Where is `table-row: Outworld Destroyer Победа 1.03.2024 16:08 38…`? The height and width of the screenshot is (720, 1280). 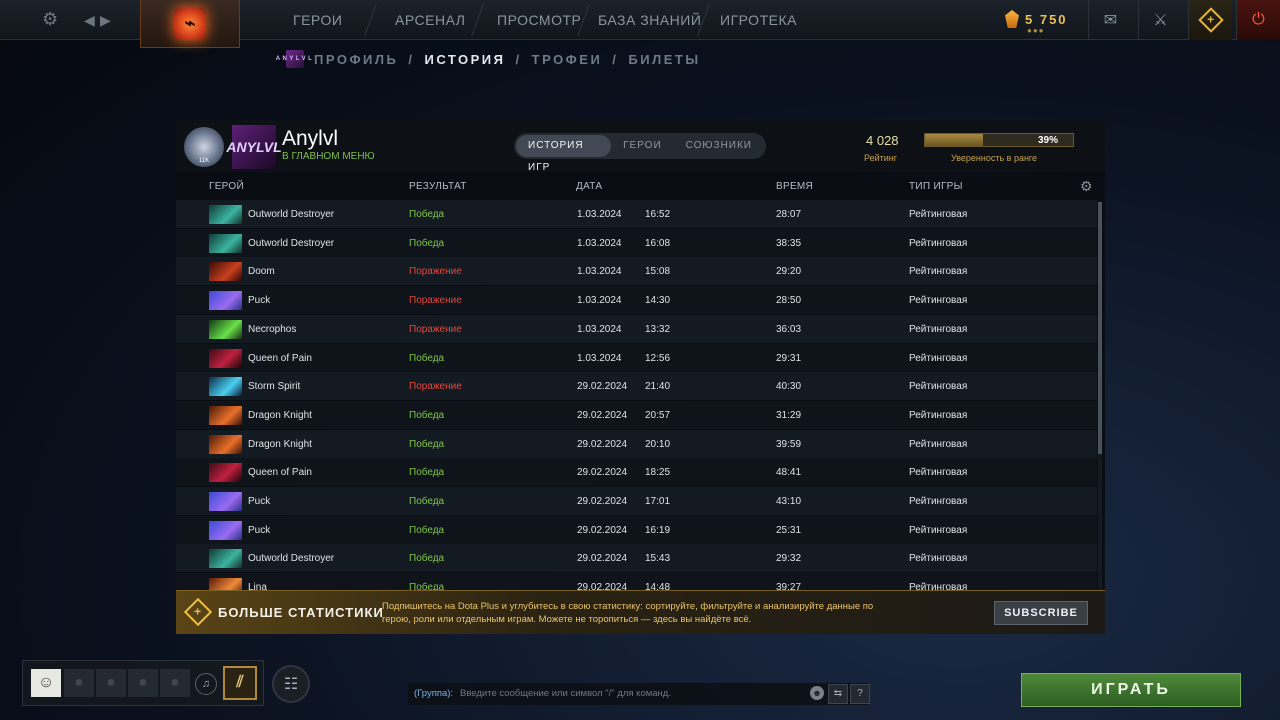
table-row: Outworld Destroyer Победа 1.03.2024 16:08 38… is located at coordinates (636, 242).